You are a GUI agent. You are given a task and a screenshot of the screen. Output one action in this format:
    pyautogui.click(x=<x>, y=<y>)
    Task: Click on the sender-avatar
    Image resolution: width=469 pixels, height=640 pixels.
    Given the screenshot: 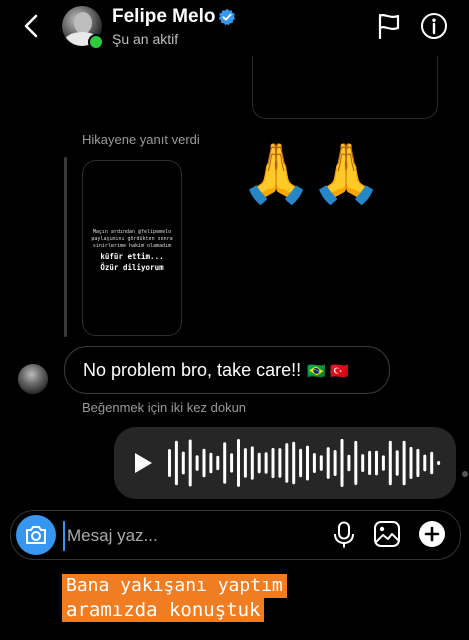 What is the action you would take?
    pyautogui.click(x=33, y=379)
    